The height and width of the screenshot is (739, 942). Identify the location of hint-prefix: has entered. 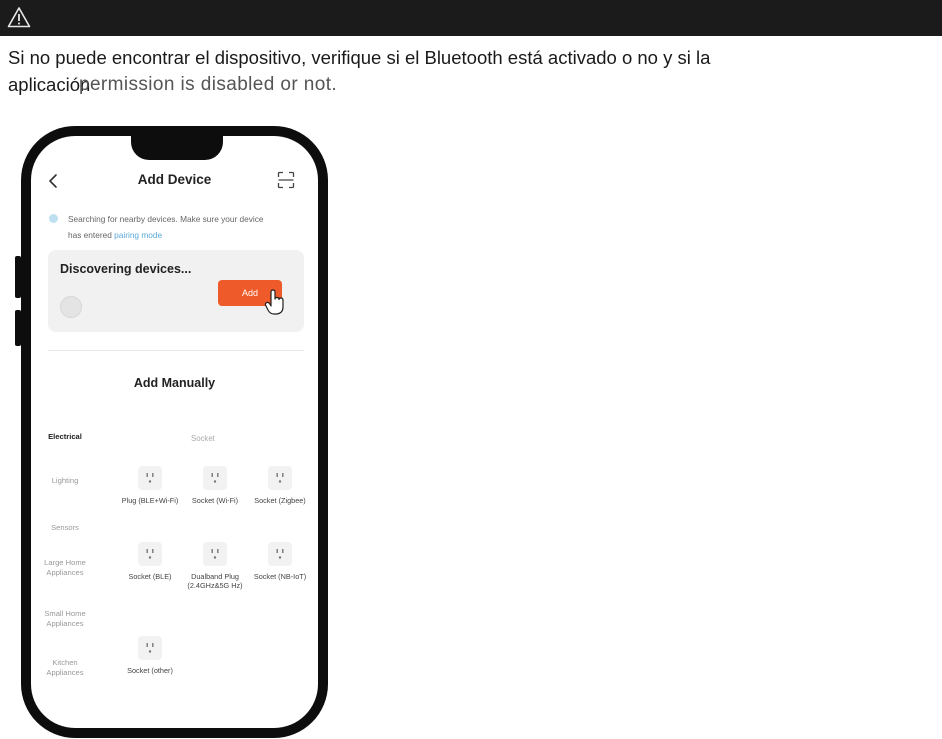
(90, 235).